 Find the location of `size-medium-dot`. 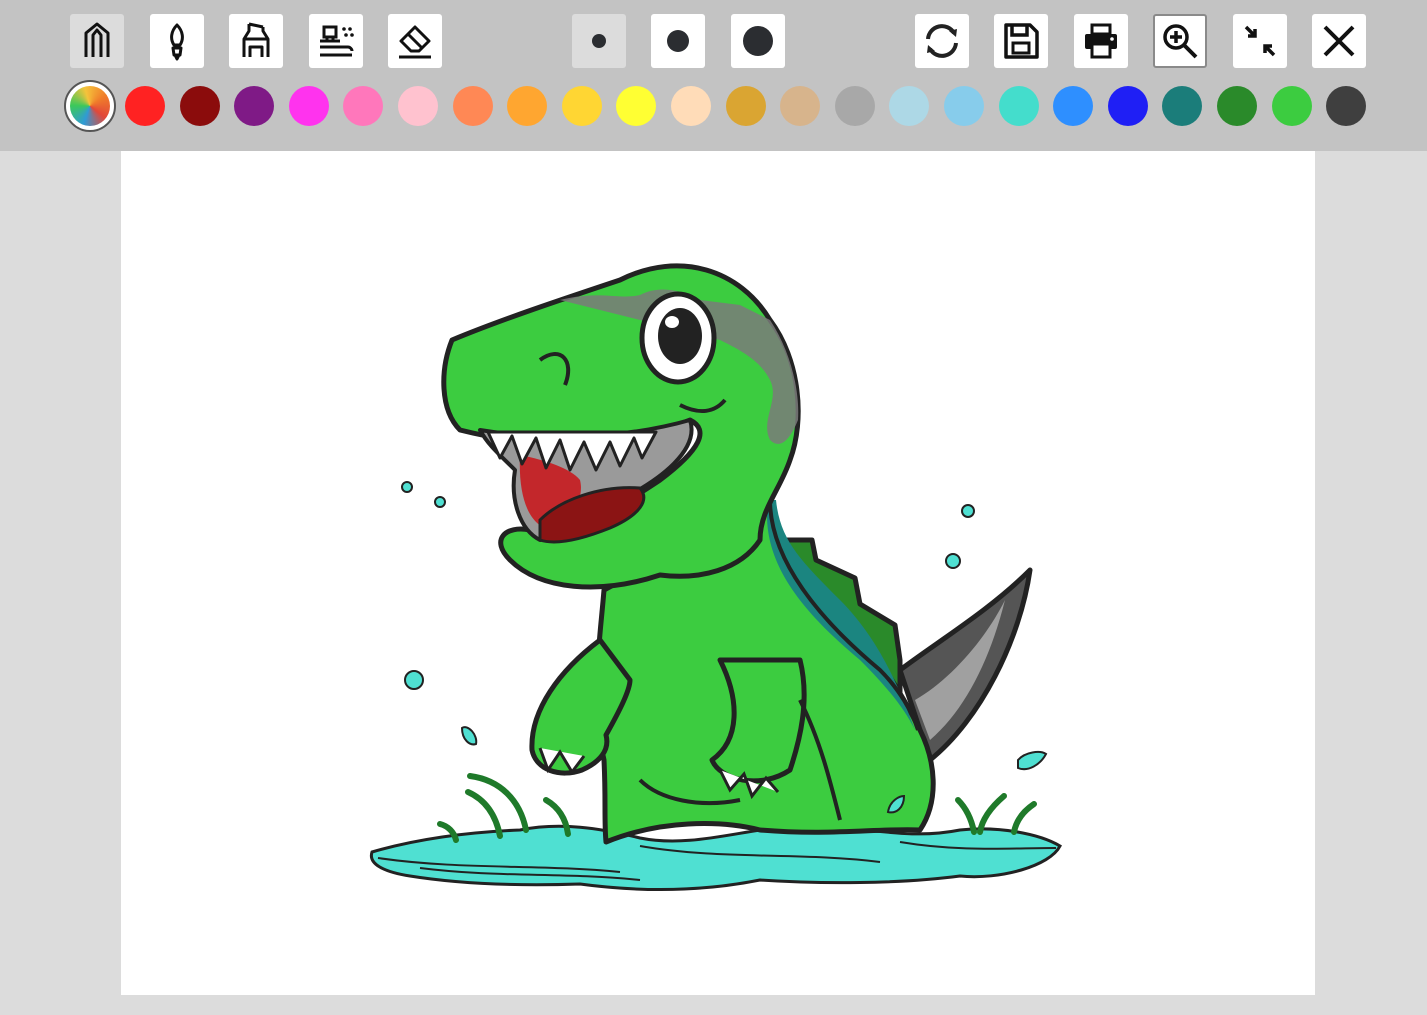

size-medium-dot is located at coordinates (678, 41).